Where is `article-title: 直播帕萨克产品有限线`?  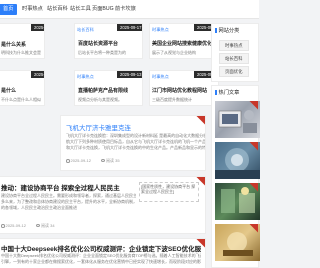
article-title: 直播帕萨克产品有限线 is located at coordinates (110, 90).